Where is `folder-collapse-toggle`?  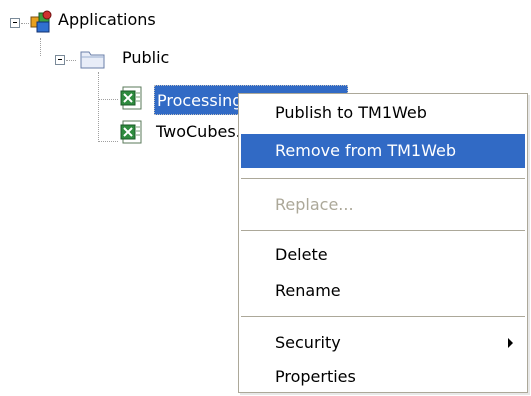
folder-collapse-toggle is located at coordinates (60, 60).